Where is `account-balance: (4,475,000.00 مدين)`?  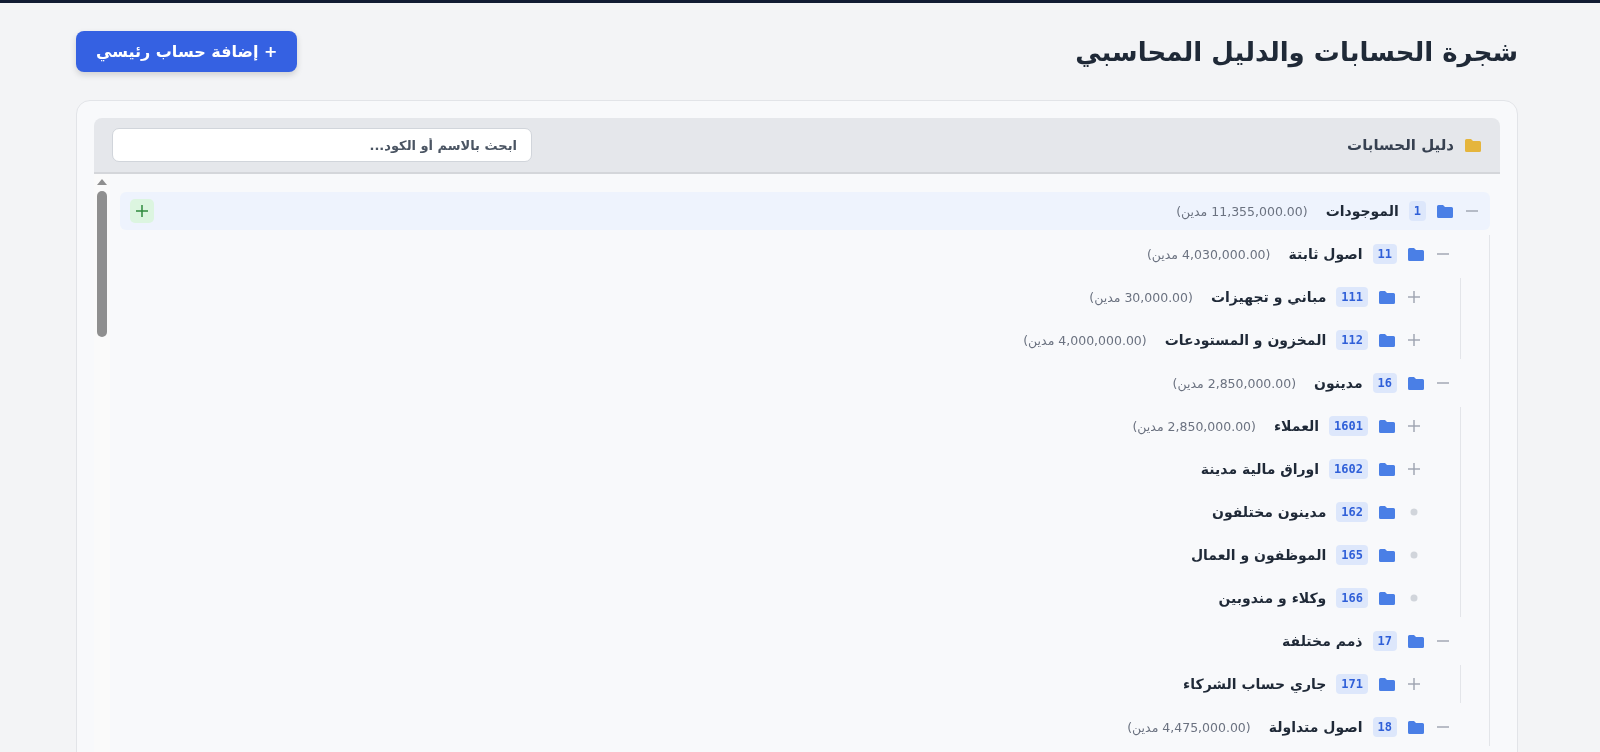 account-balance: (4,475,000.00 مدين) is located at coordinates (1189, 727).